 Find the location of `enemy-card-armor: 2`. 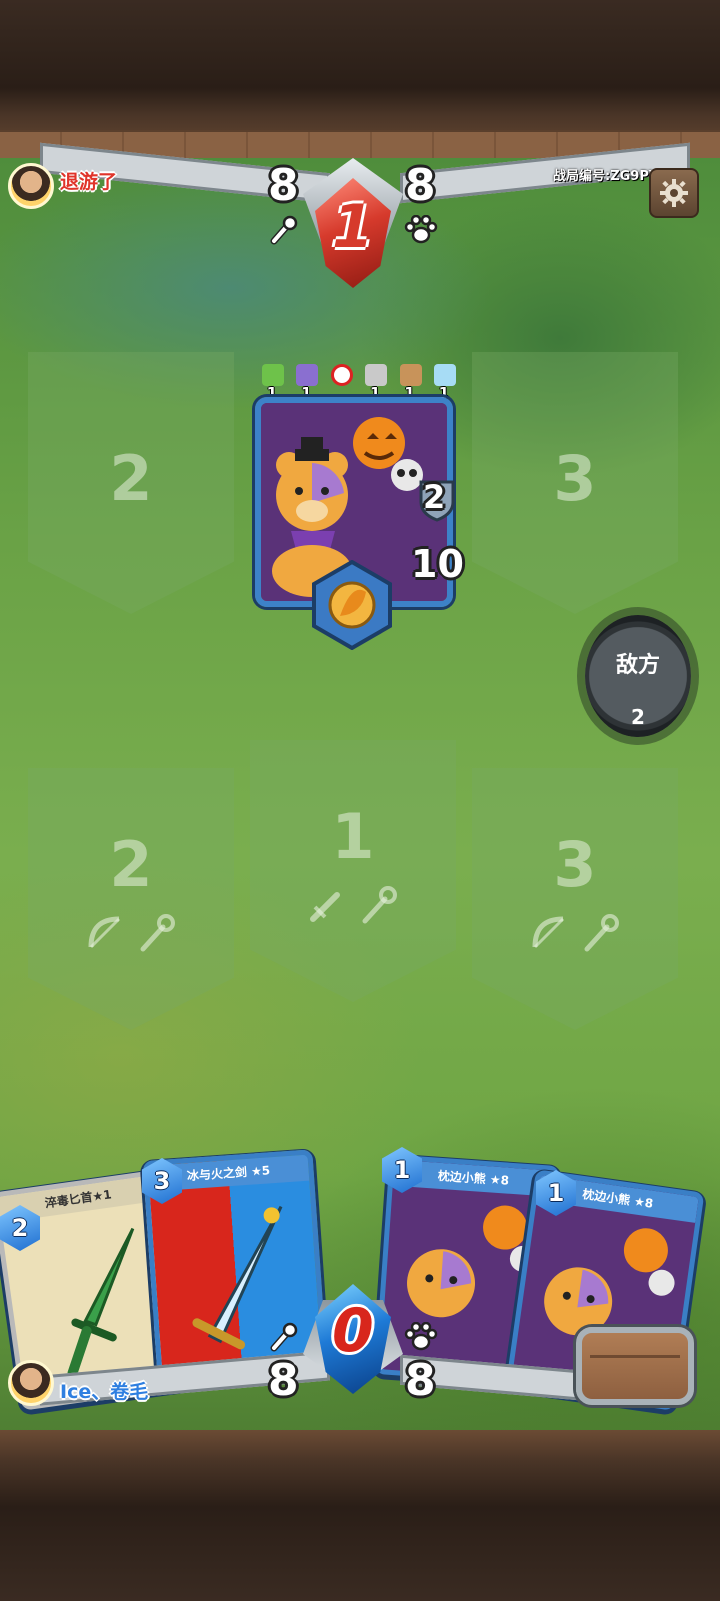

enemy-card-armor: 2 is located at coordinates (434, 497).